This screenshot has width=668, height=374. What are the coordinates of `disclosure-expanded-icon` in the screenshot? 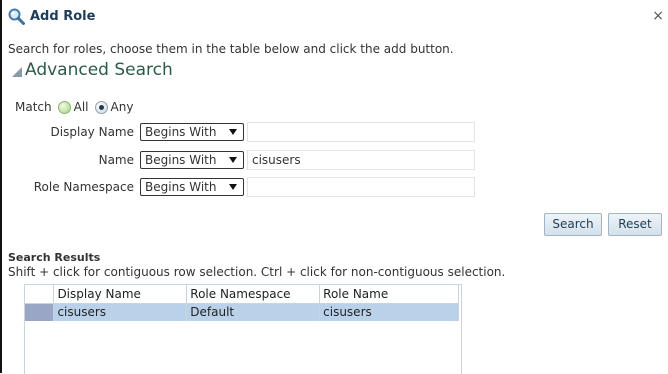 It's located at (17, 71).